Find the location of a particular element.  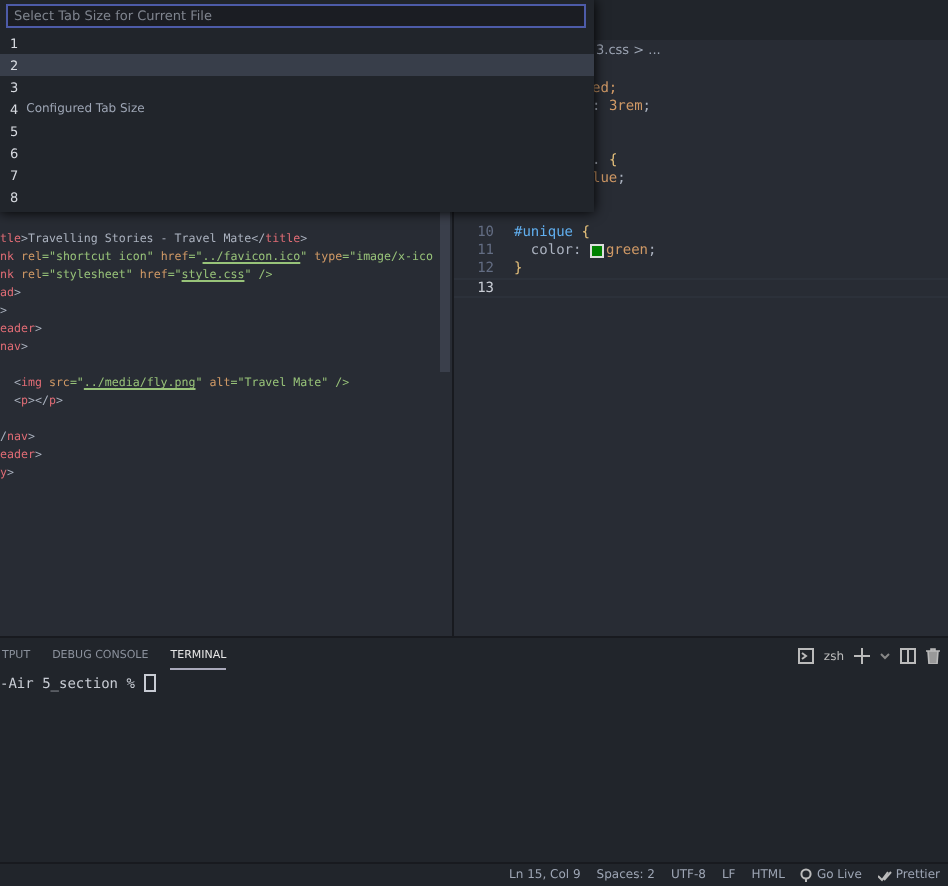

split-icon is located at coordinates (908, 656).